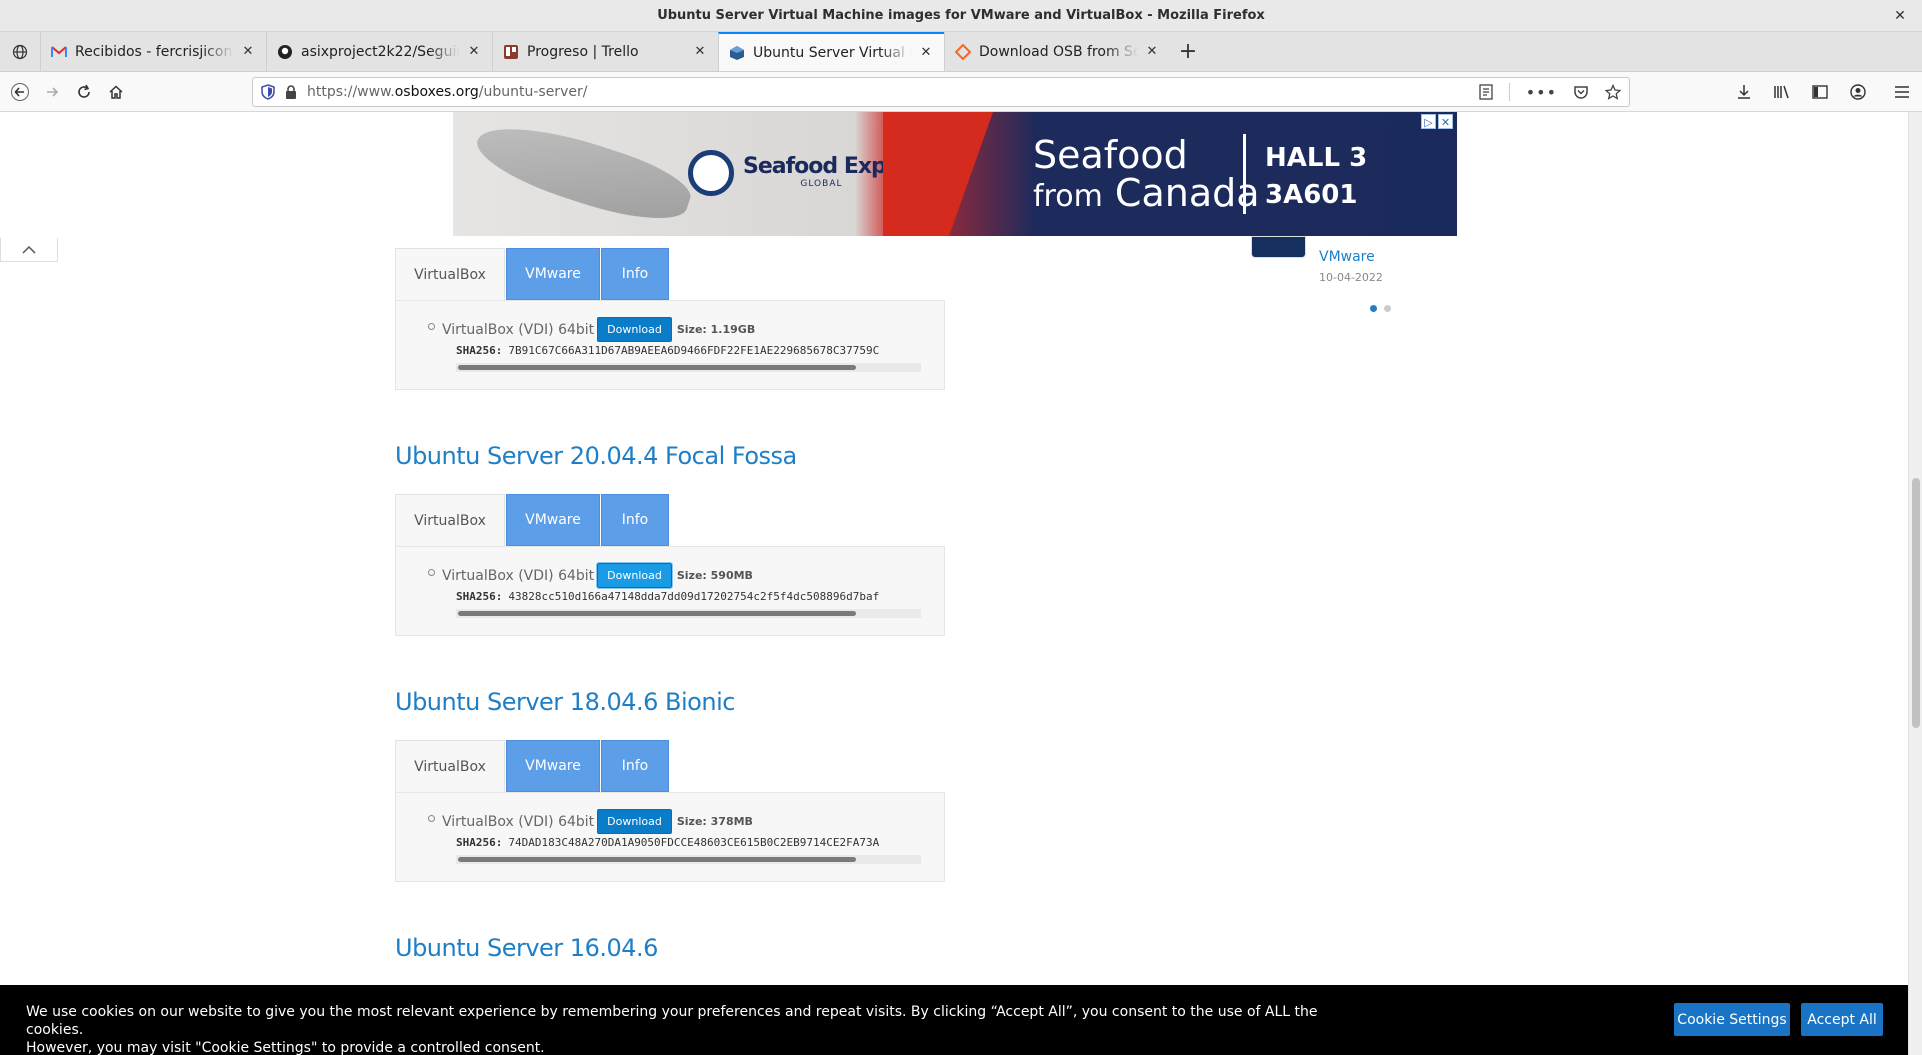 This screenshot has height=1055, width=1922. I want to click on carousel-dot-active, so click(1373, 308).